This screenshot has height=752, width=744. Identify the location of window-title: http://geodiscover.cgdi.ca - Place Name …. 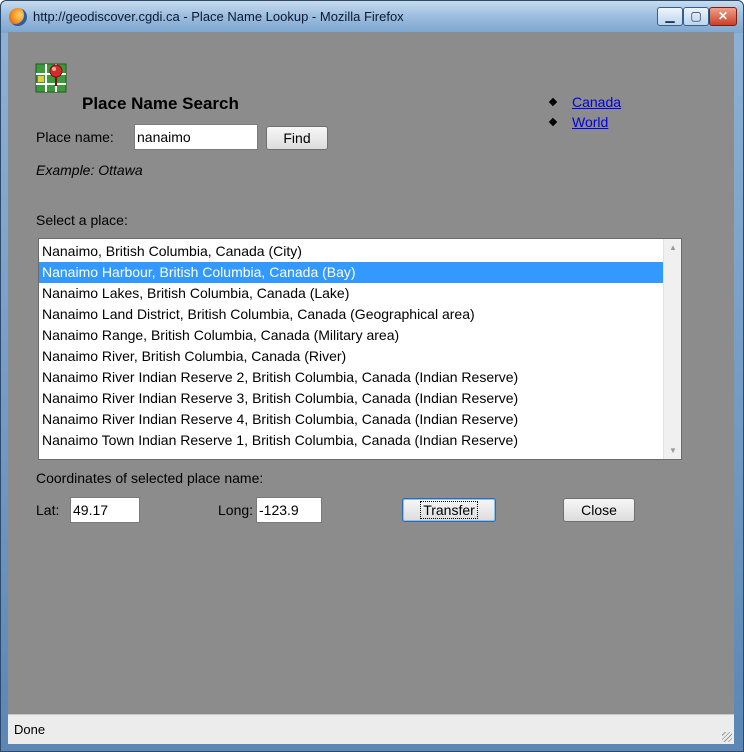
(218, 16).